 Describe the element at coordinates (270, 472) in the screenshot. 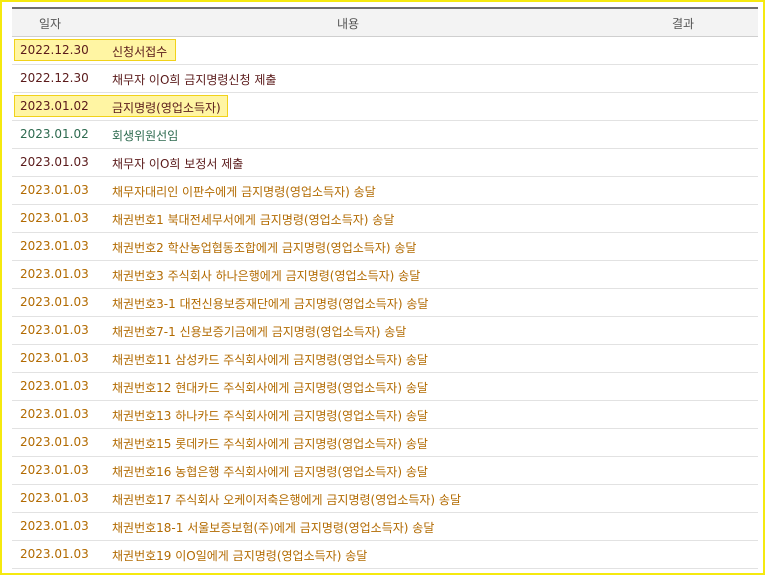

I see `row-content: 채권번호16 농협은행 주식회사에게 금지명령(영업소득자) 송달` at that location.